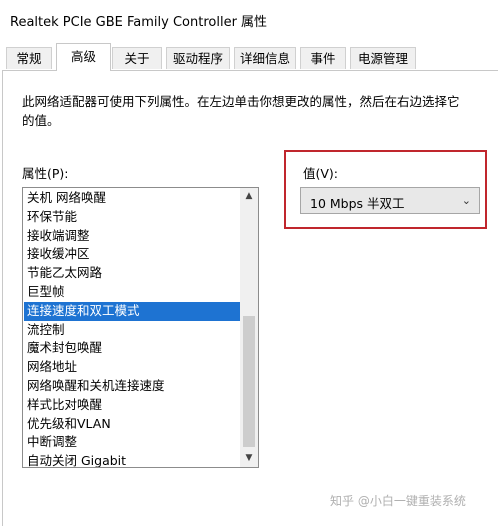 This screenshot has height=526, width=500. Describe the element at coordinates (132, 311) in the screenshot. I see `list-item-selected: 连接速度和双工模式` at that location.